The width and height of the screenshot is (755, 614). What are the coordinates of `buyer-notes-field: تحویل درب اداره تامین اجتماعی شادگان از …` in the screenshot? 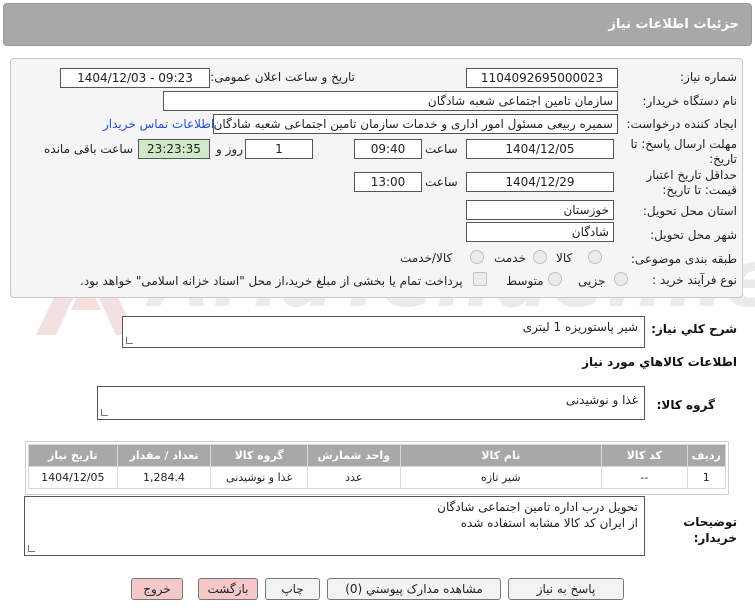 It's located at (334, 526).